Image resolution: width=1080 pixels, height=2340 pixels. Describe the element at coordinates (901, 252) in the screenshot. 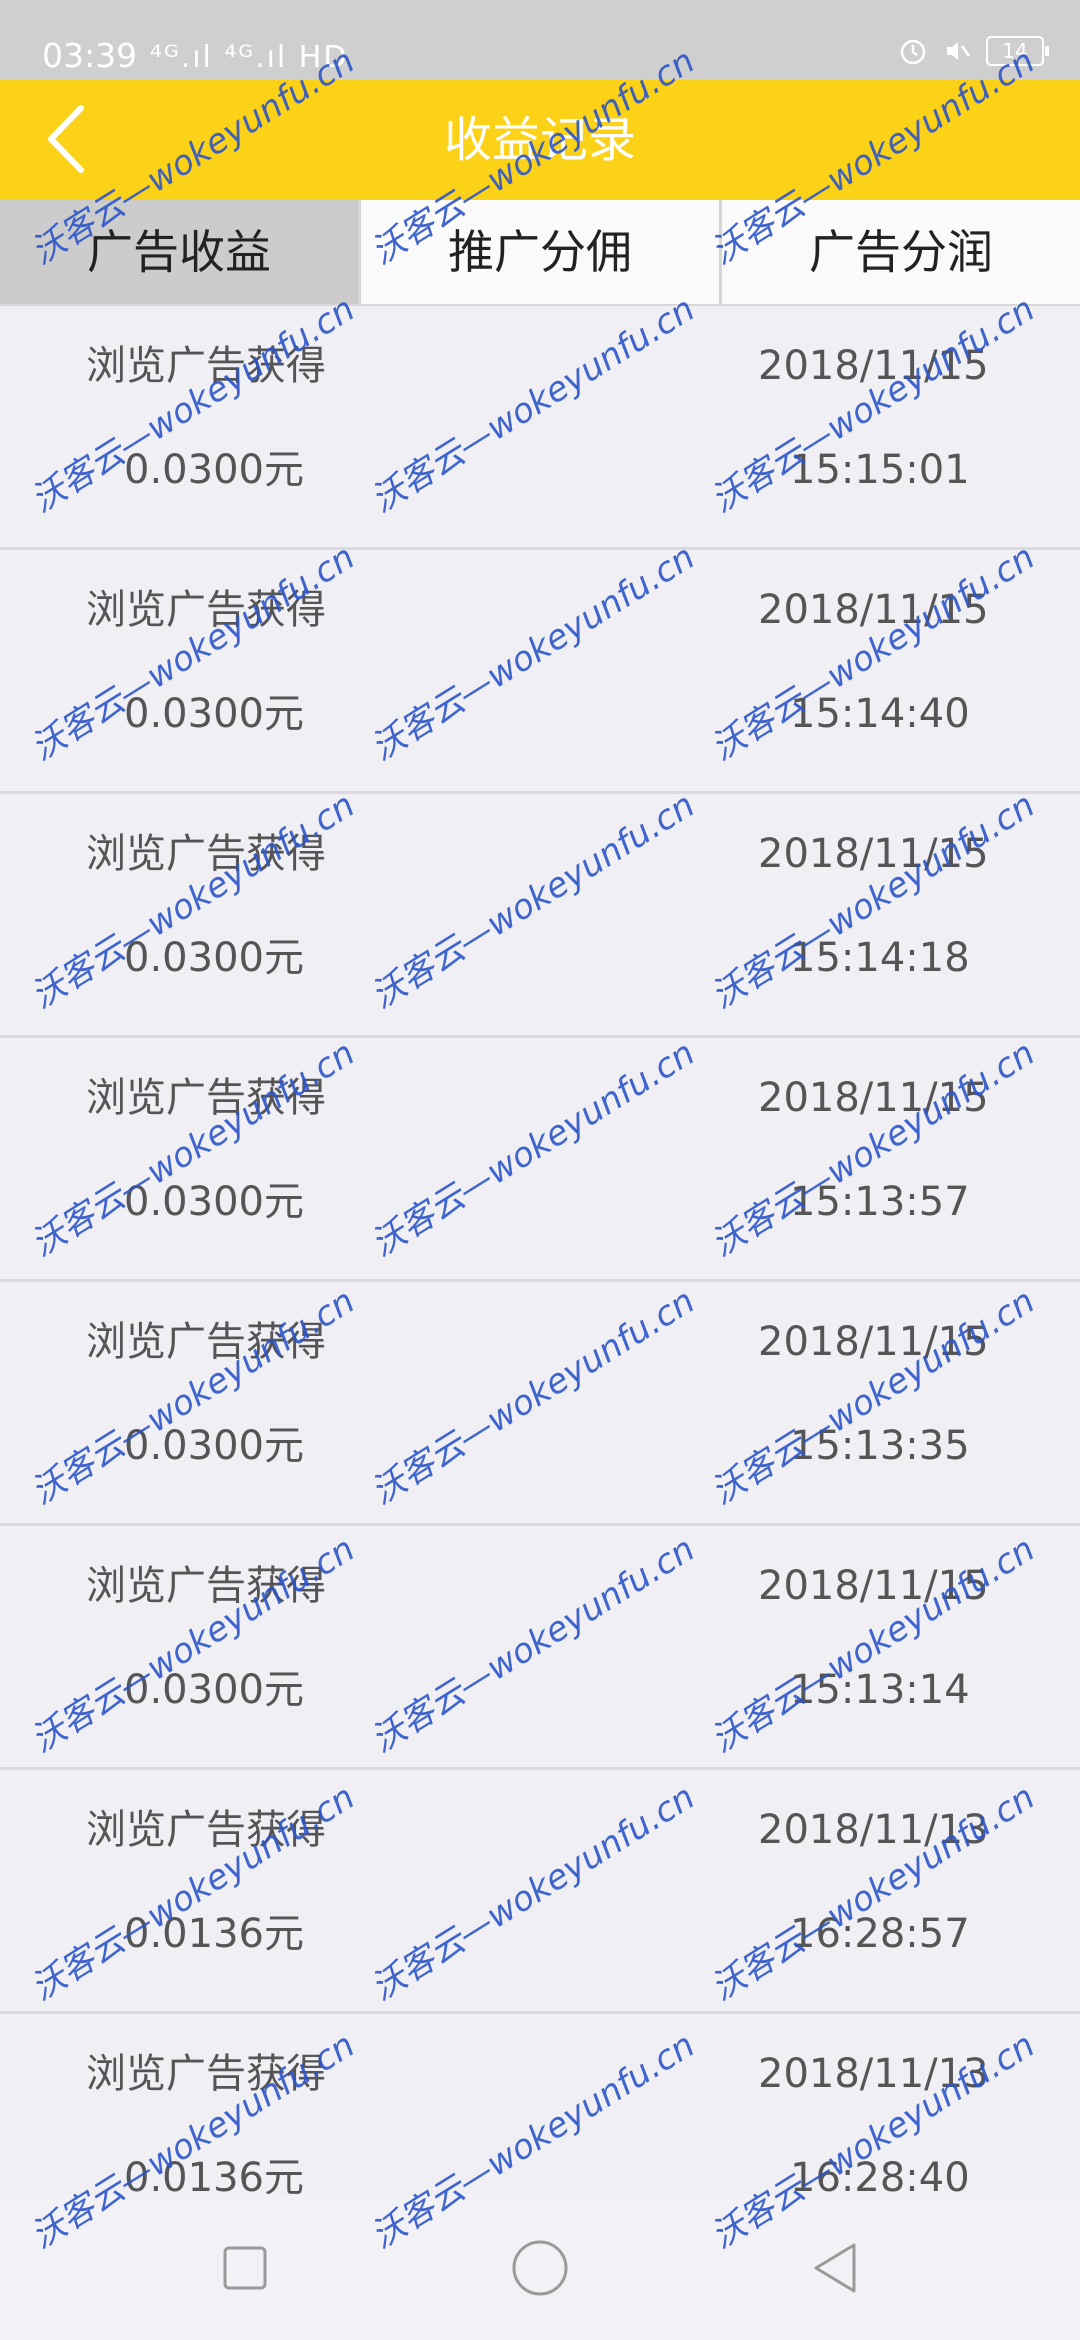

I see `tab-ad-profit-share: 广告分润` at that location.